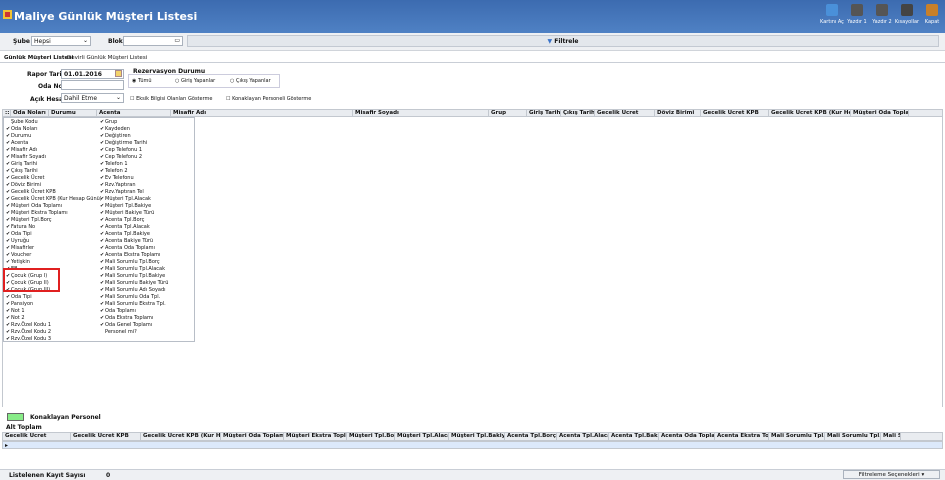 Image resolution: width=945 pixels, height=480 pixels. Describe the element at coordinates (134, 248) in the screenshot. I see `column-option: ✔Acenta Oda Toplamı` at that location.